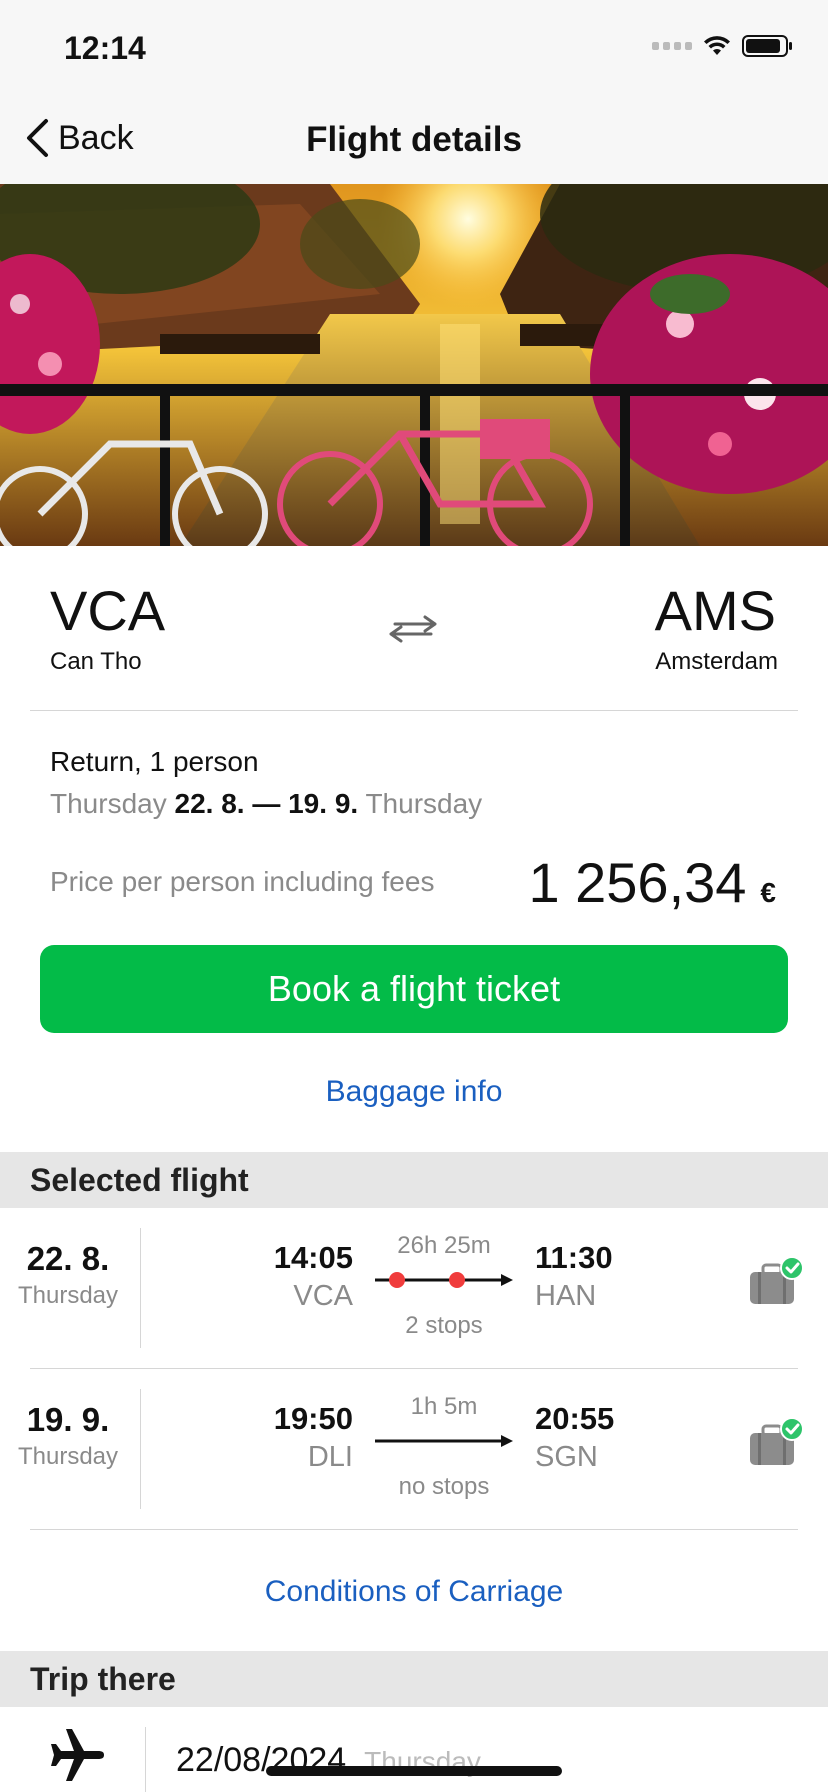 Image resolution: width=828 pixels, height=1792 pixels. What do you see at coordinates (414, 989) in the screenshot?
I see `book-flight-button: Book a flight ticket` at bounding box center [414, 989].